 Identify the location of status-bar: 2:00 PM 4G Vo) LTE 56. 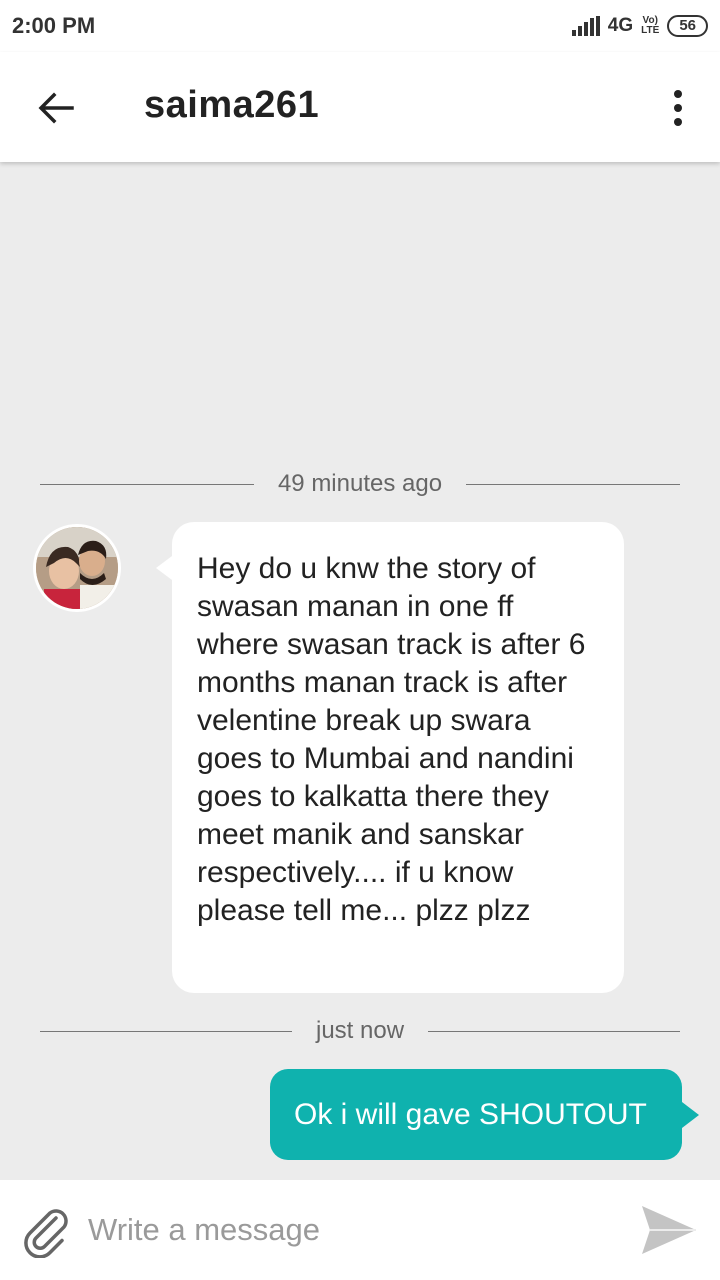
(360, 26).